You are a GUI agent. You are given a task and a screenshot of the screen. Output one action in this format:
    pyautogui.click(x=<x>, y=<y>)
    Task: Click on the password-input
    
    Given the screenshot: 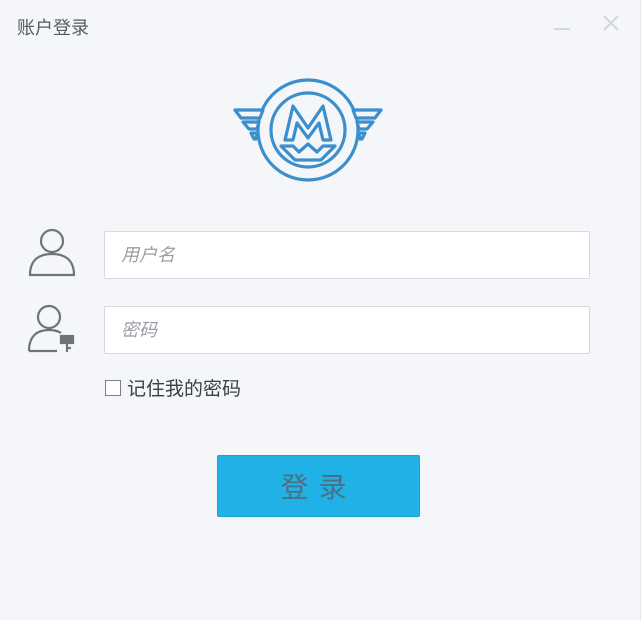 What is the action you would take?
    pyautogui.click(x=347, y=330)
    